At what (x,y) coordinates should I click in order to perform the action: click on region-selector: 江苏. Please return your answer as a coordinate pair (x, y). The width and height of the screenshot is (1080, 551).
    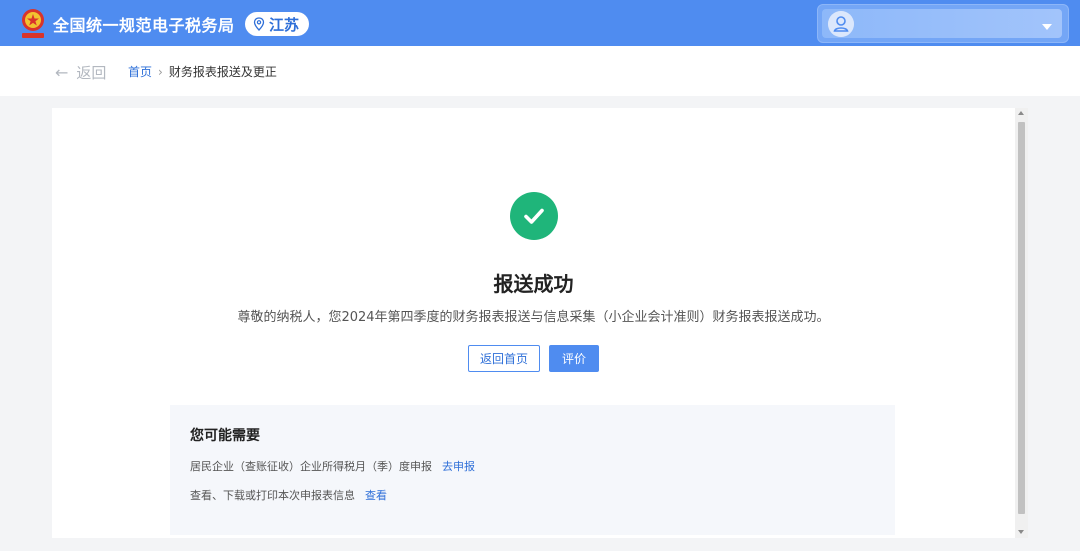
    Looking at the image, I should click on (277, 24).